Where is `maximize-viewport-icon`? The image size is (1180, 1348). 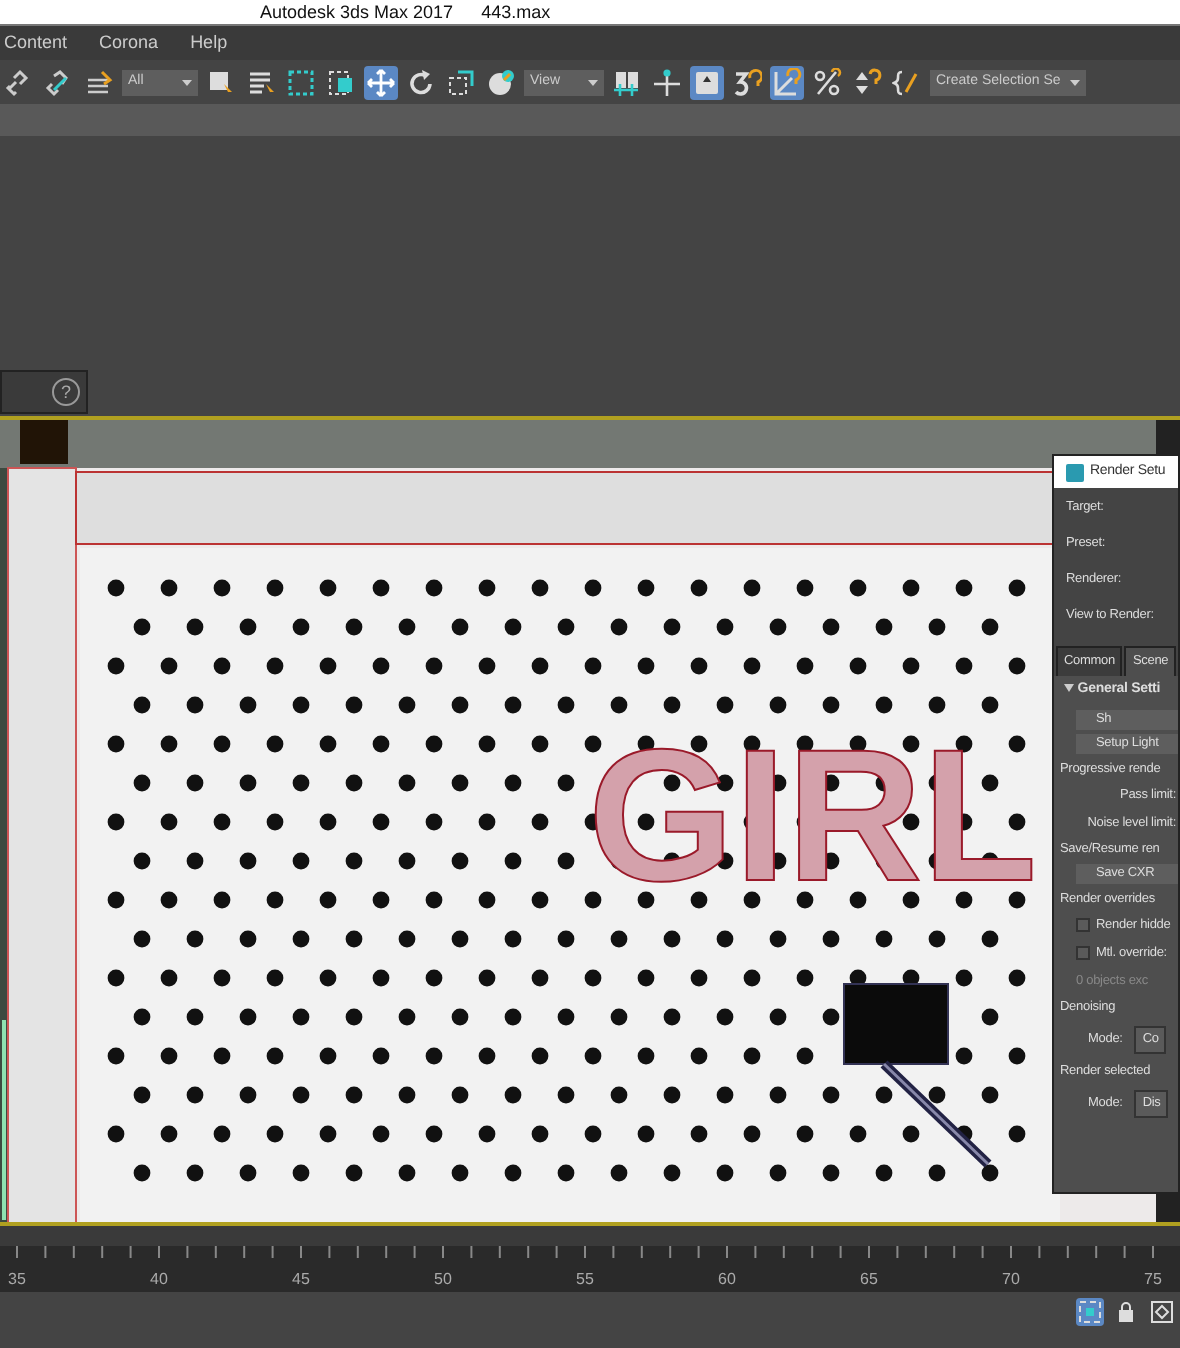 maximize-viewport-icon is located at coordinates (1162, 1312).